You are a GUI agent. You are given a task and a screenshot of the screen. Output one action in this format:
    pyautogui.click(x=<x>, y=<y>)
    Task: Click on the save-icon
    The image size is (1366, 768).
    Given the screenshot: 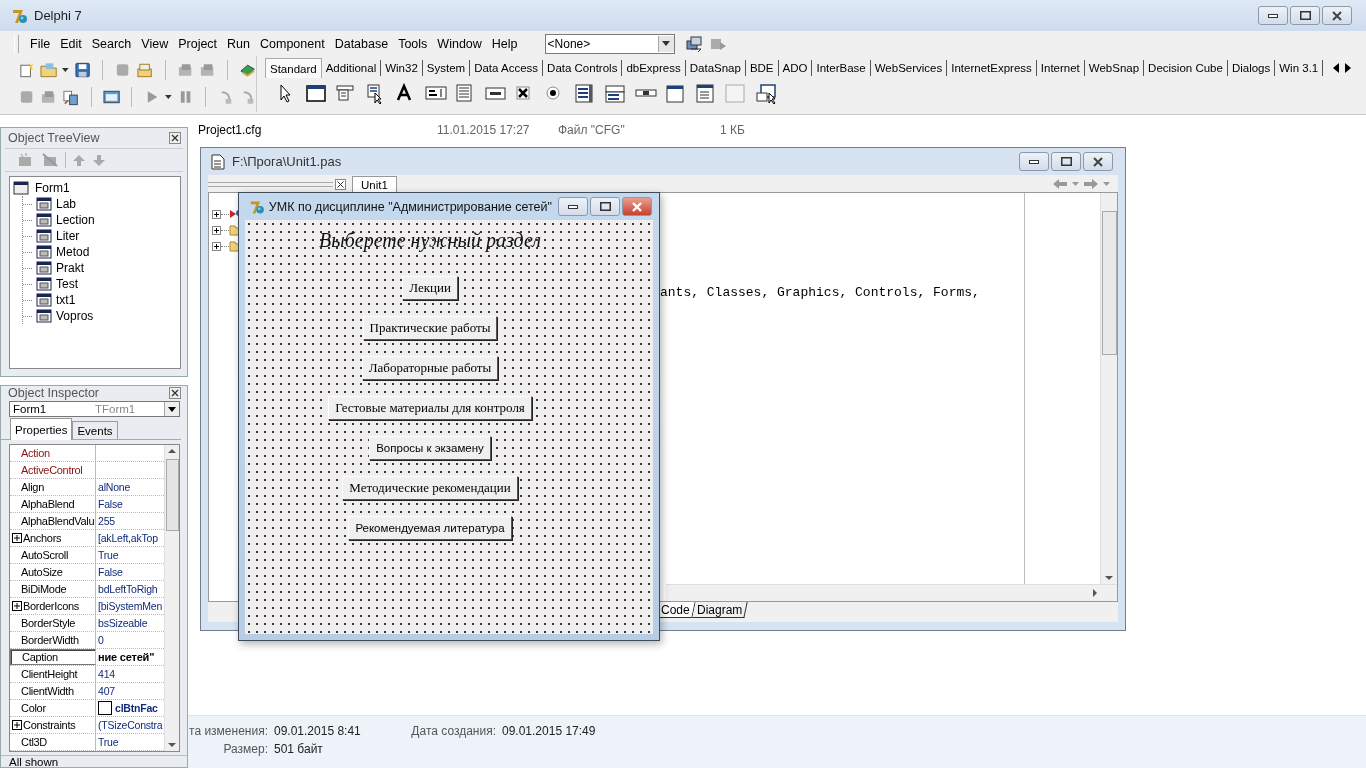 What is the action you would take?
    pyautogui.click(x=83, y=69)
    